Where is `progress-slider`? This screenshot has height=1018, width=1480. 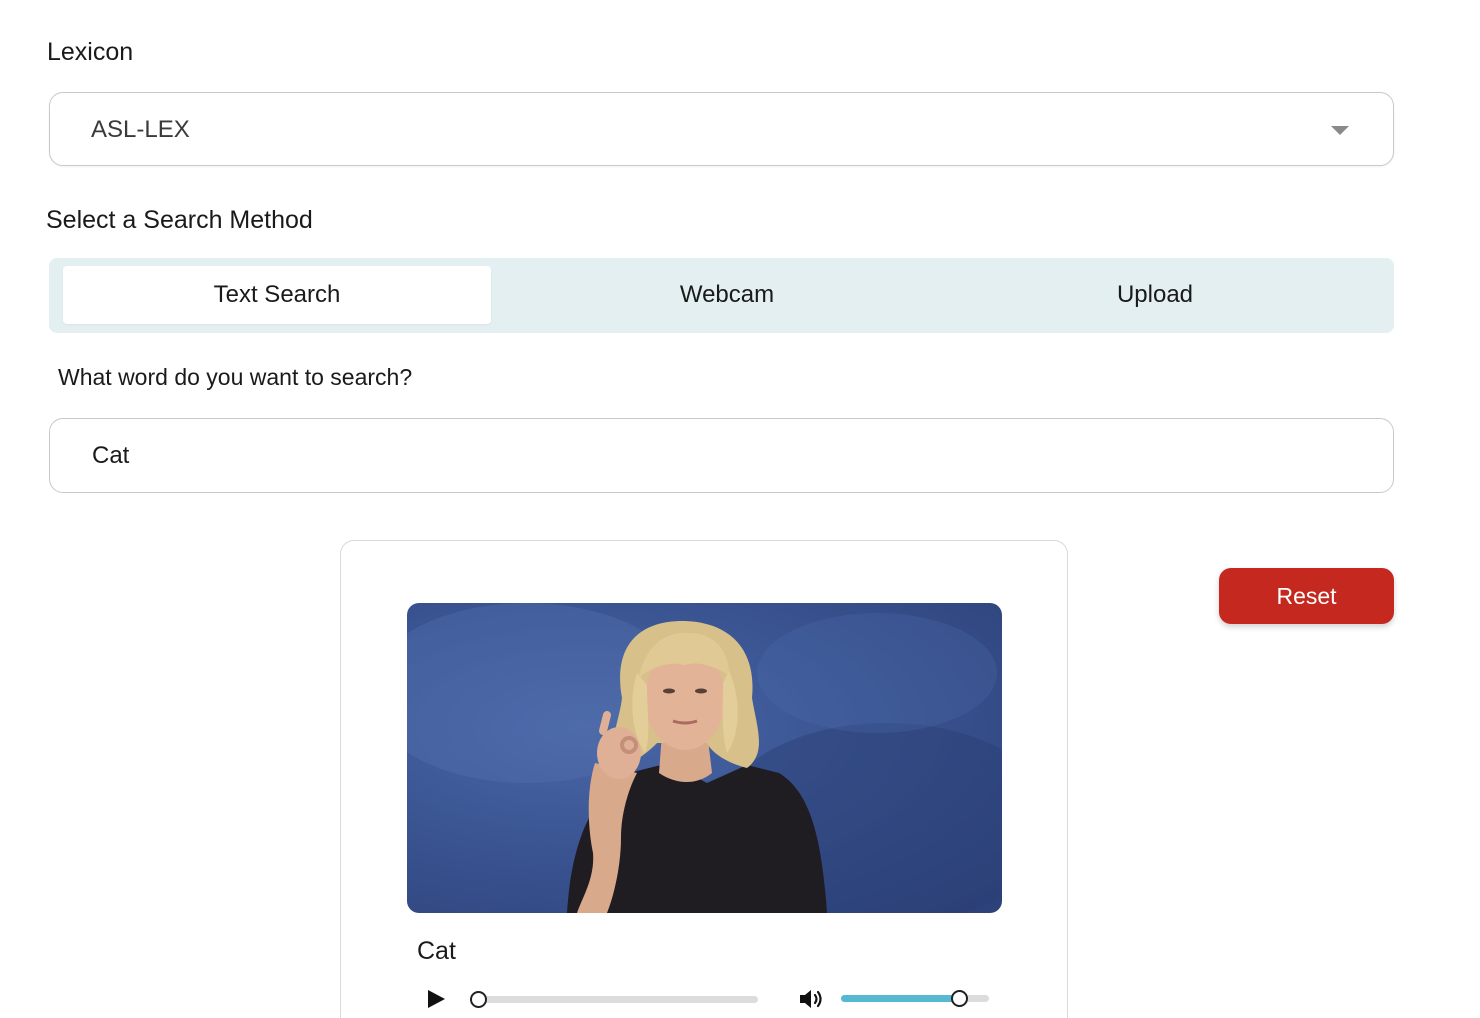
progress-slider is located at coordinates (618, 999).